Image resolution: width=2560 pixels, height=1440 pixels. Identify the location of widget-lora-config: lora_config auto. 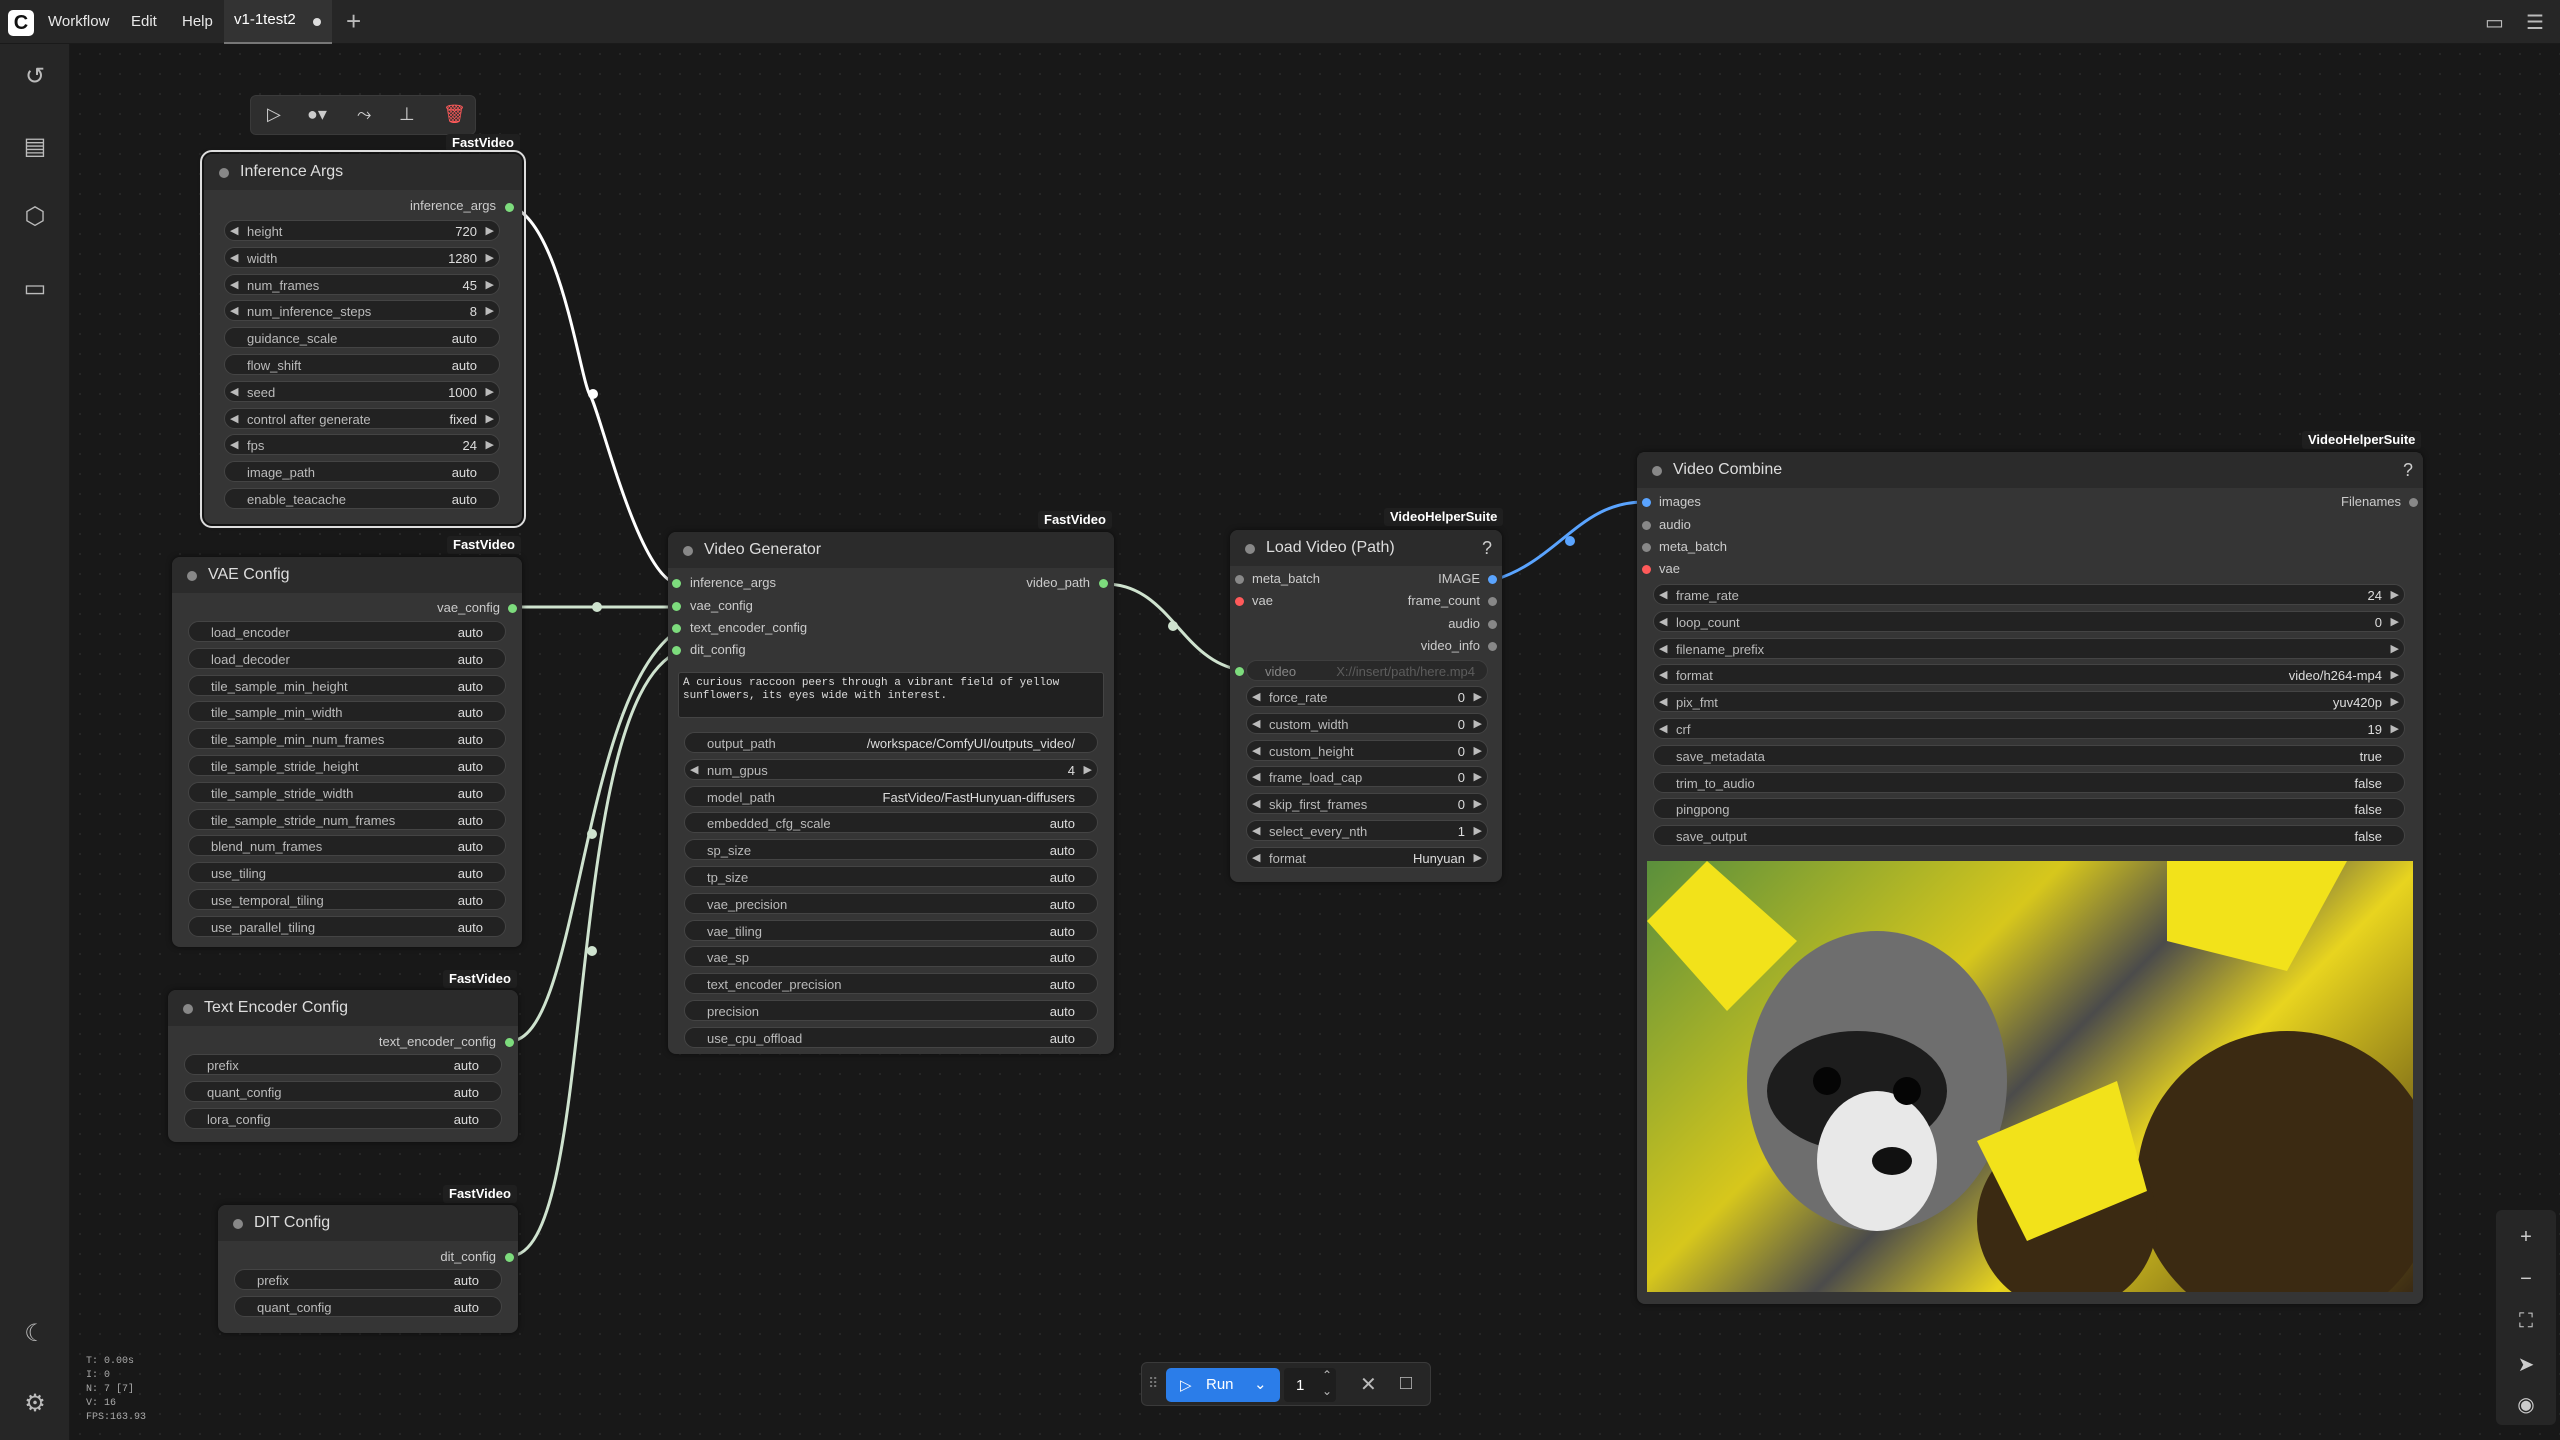
(343, 1118).